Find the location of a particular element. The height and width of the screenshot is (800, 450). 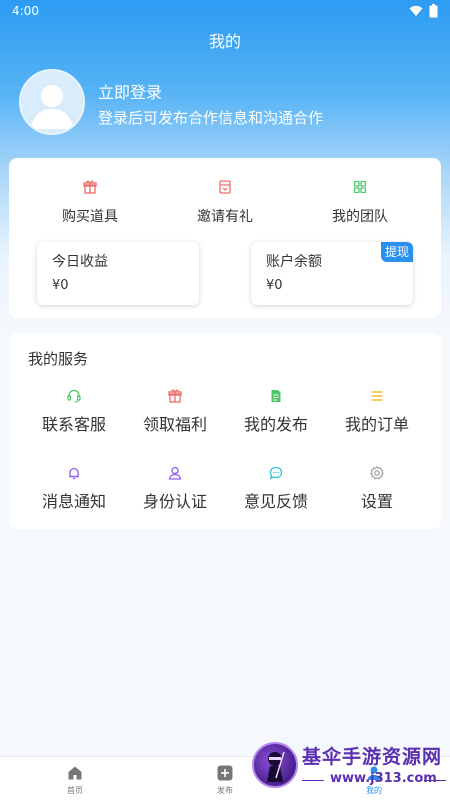

claim-benefits-label: 领取福利 is located at coordinates (174, 424).